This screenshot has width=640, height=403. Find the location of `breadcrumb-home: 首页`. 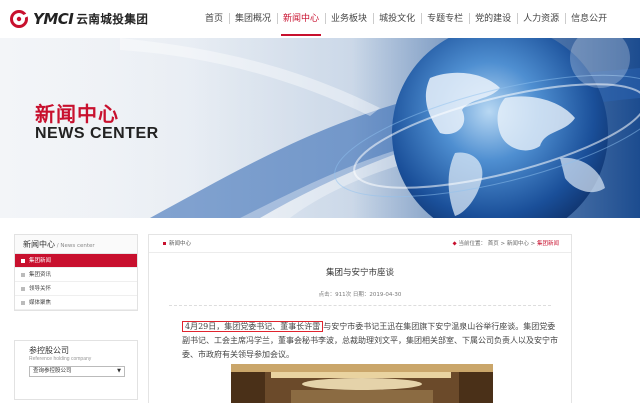

breadcrumb-home: 首页 is located at coordinates (493, 244).